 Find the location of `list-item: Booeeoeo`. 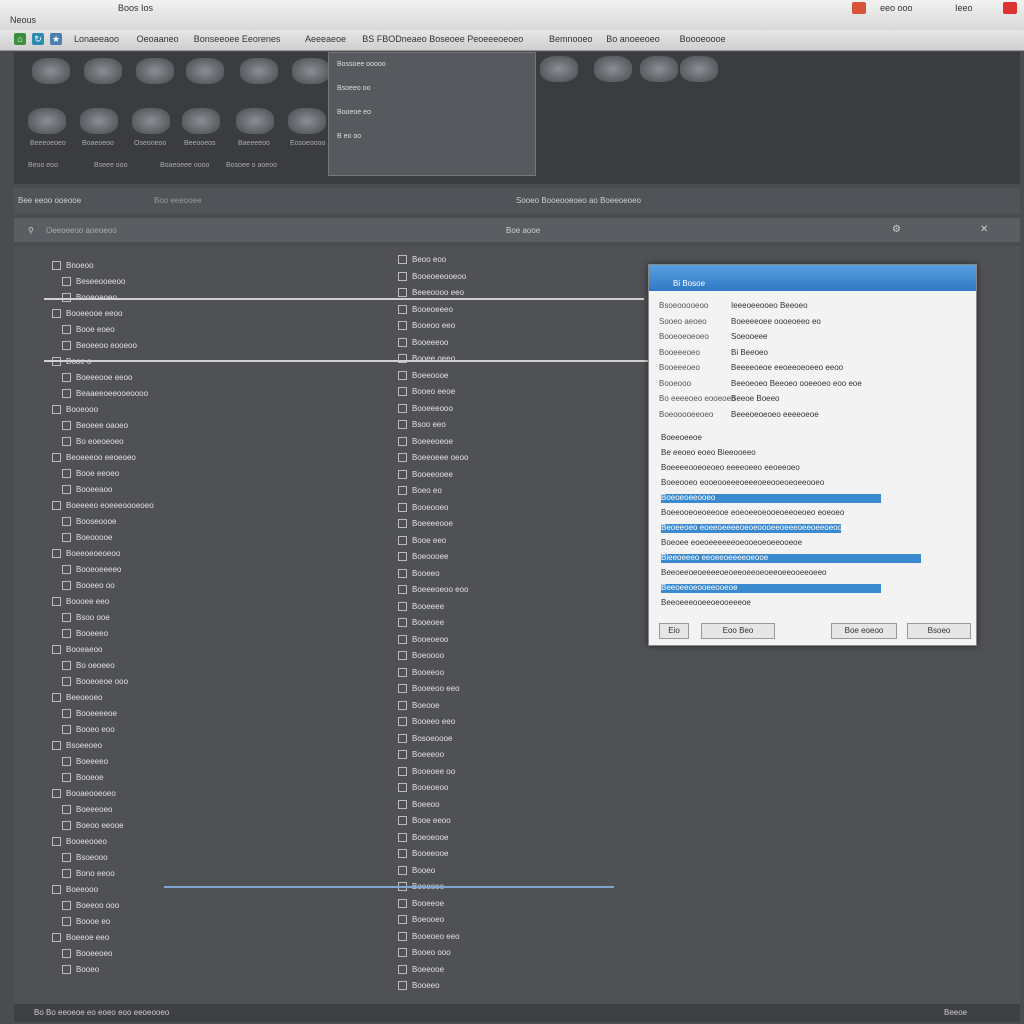

list-item: Booeeoeo is located at coordinates (87, 953).